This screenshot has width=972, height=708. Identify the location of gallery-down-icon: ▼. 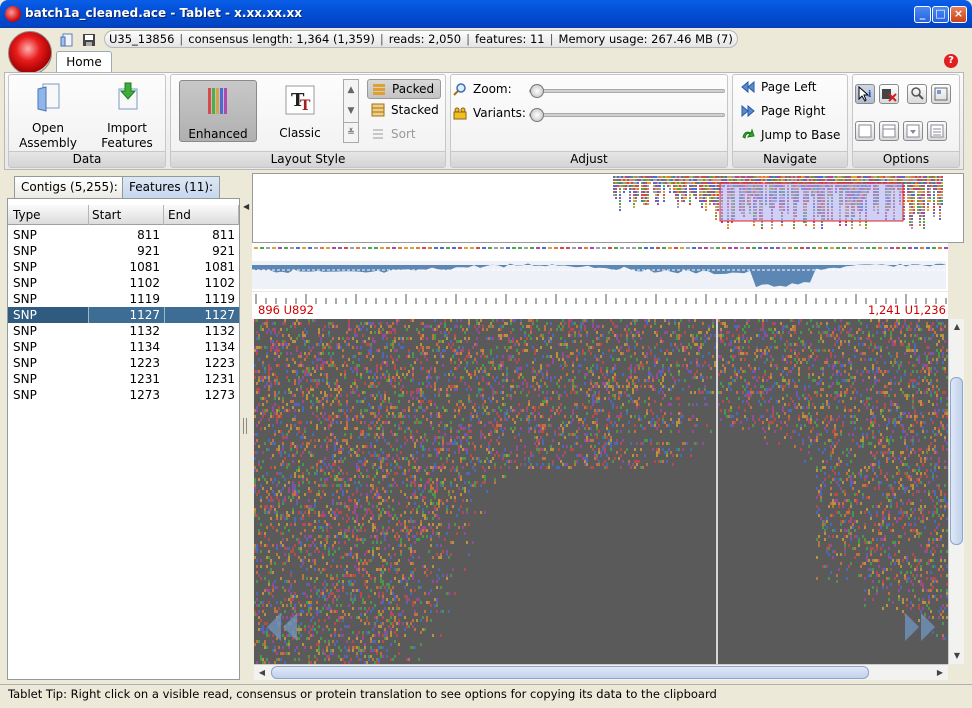
(351, 111).